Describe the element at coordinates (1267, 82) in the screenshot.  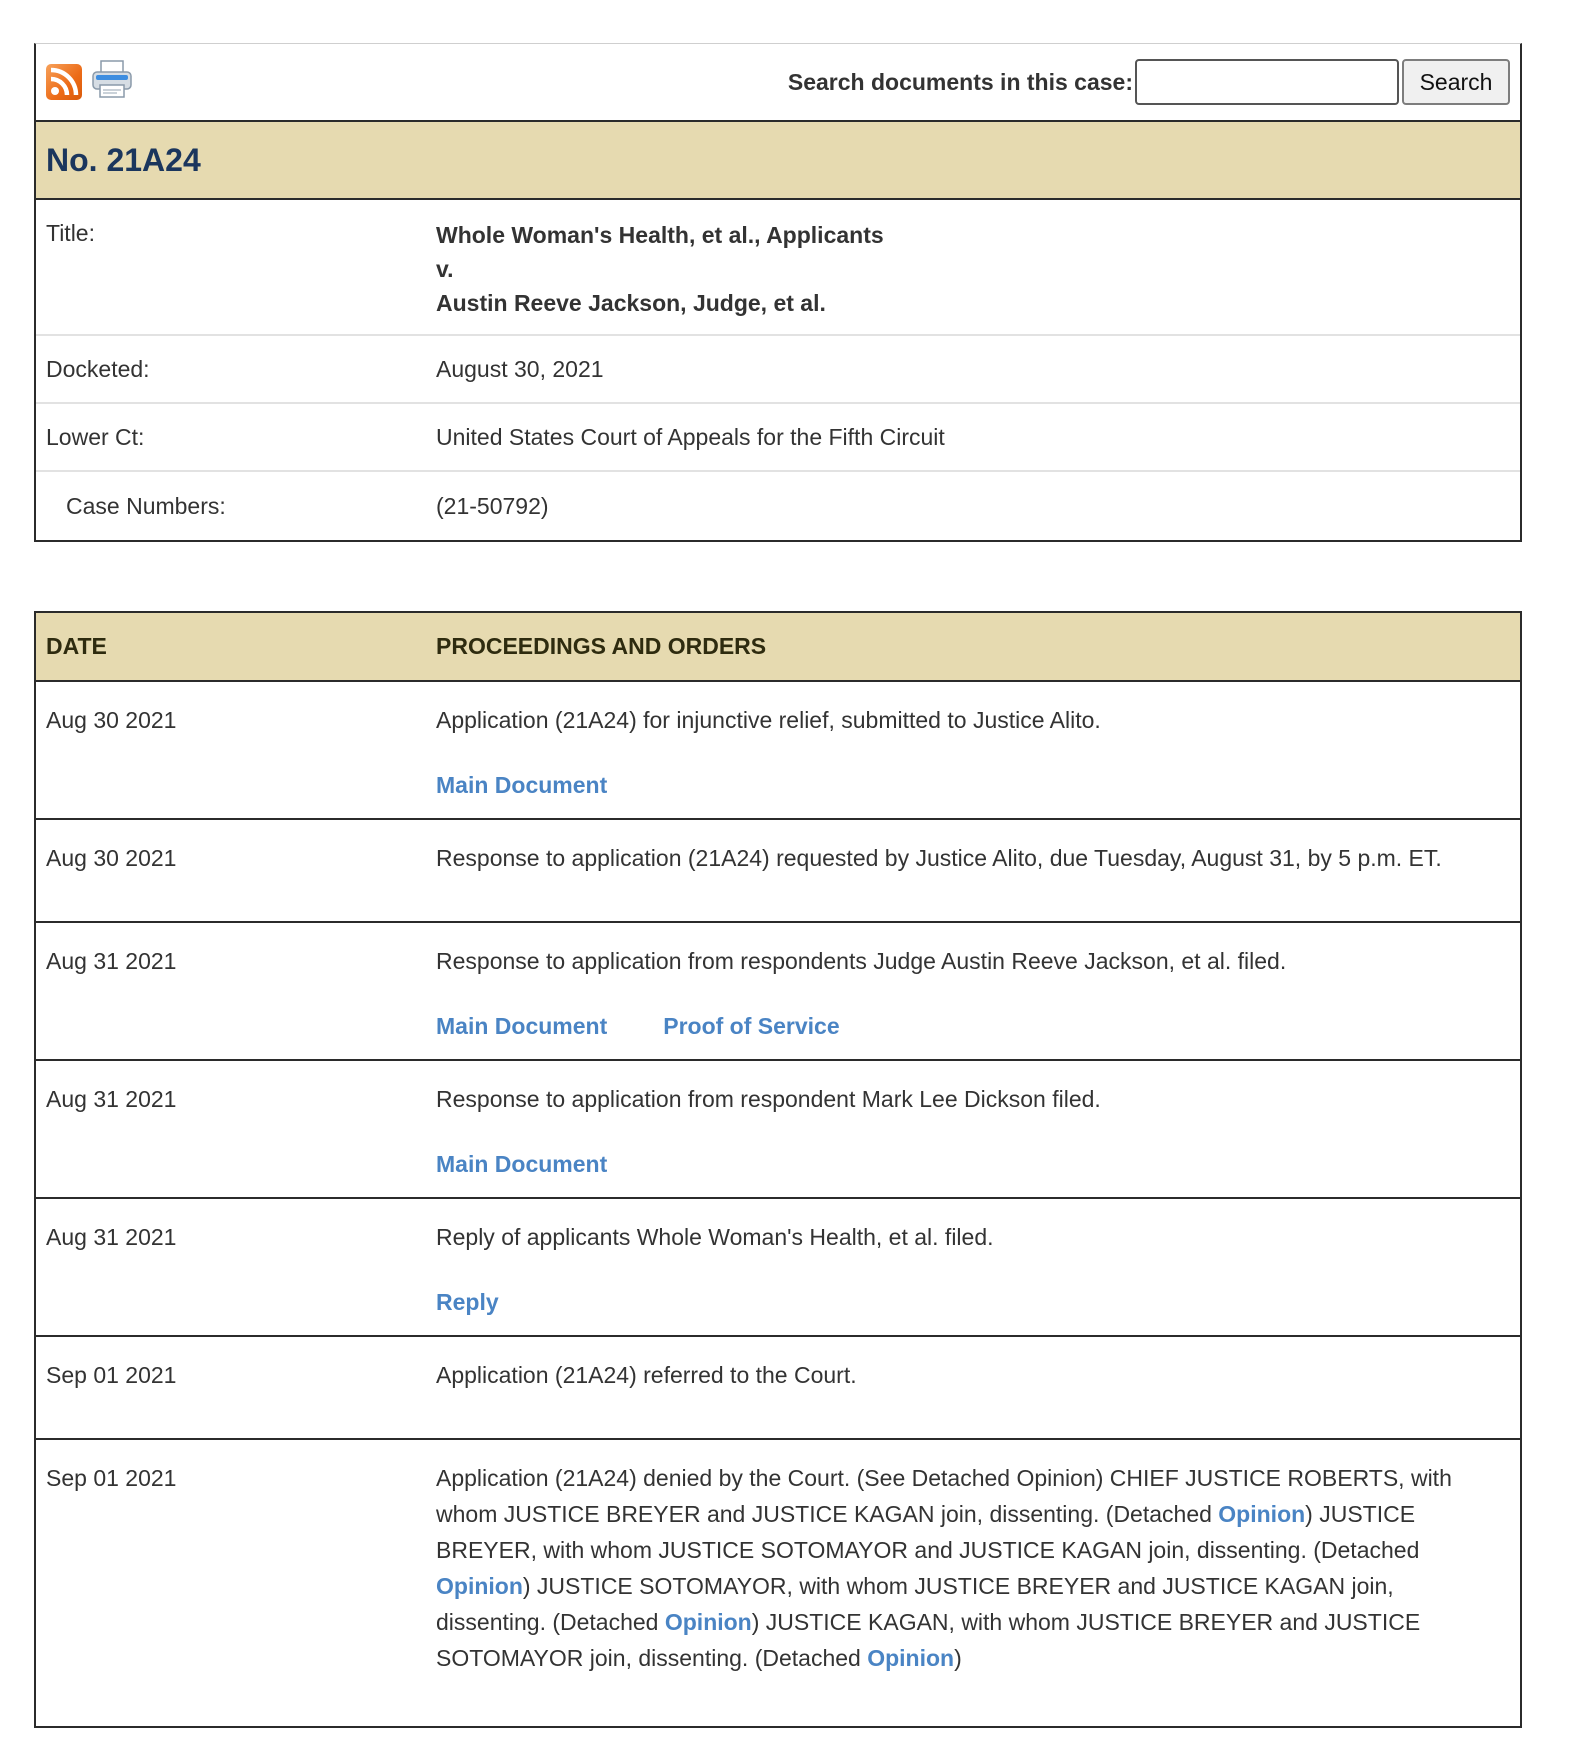
I see `search-input` at that location.